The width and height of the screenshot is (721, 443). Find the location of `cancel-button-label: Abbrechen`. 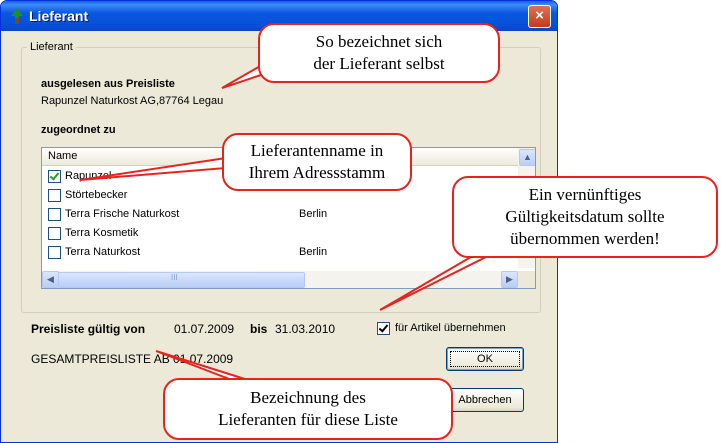

cancel-button-label: Abbrechen is located at coordinates (485, 400).